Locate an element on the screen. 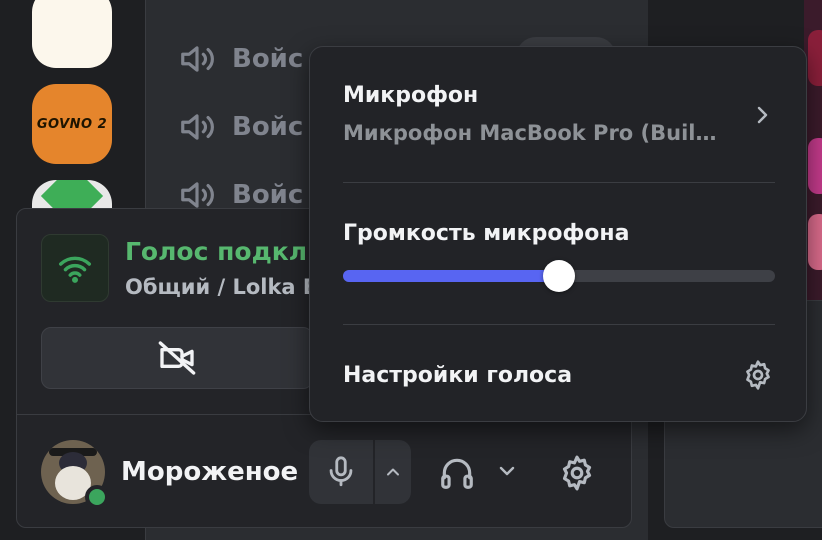  mic-options-button is located at coordinates (393, 472).